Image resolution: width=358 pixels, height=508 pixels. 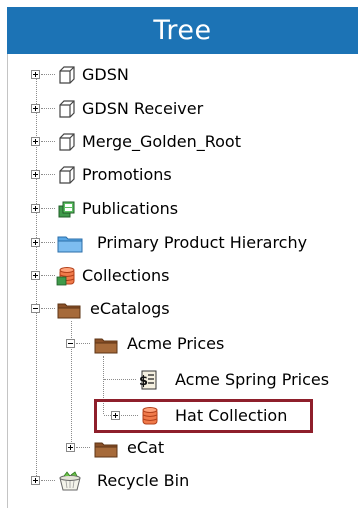 I want to click on tree-node-publications: Publications, so click(x=170, y=209).